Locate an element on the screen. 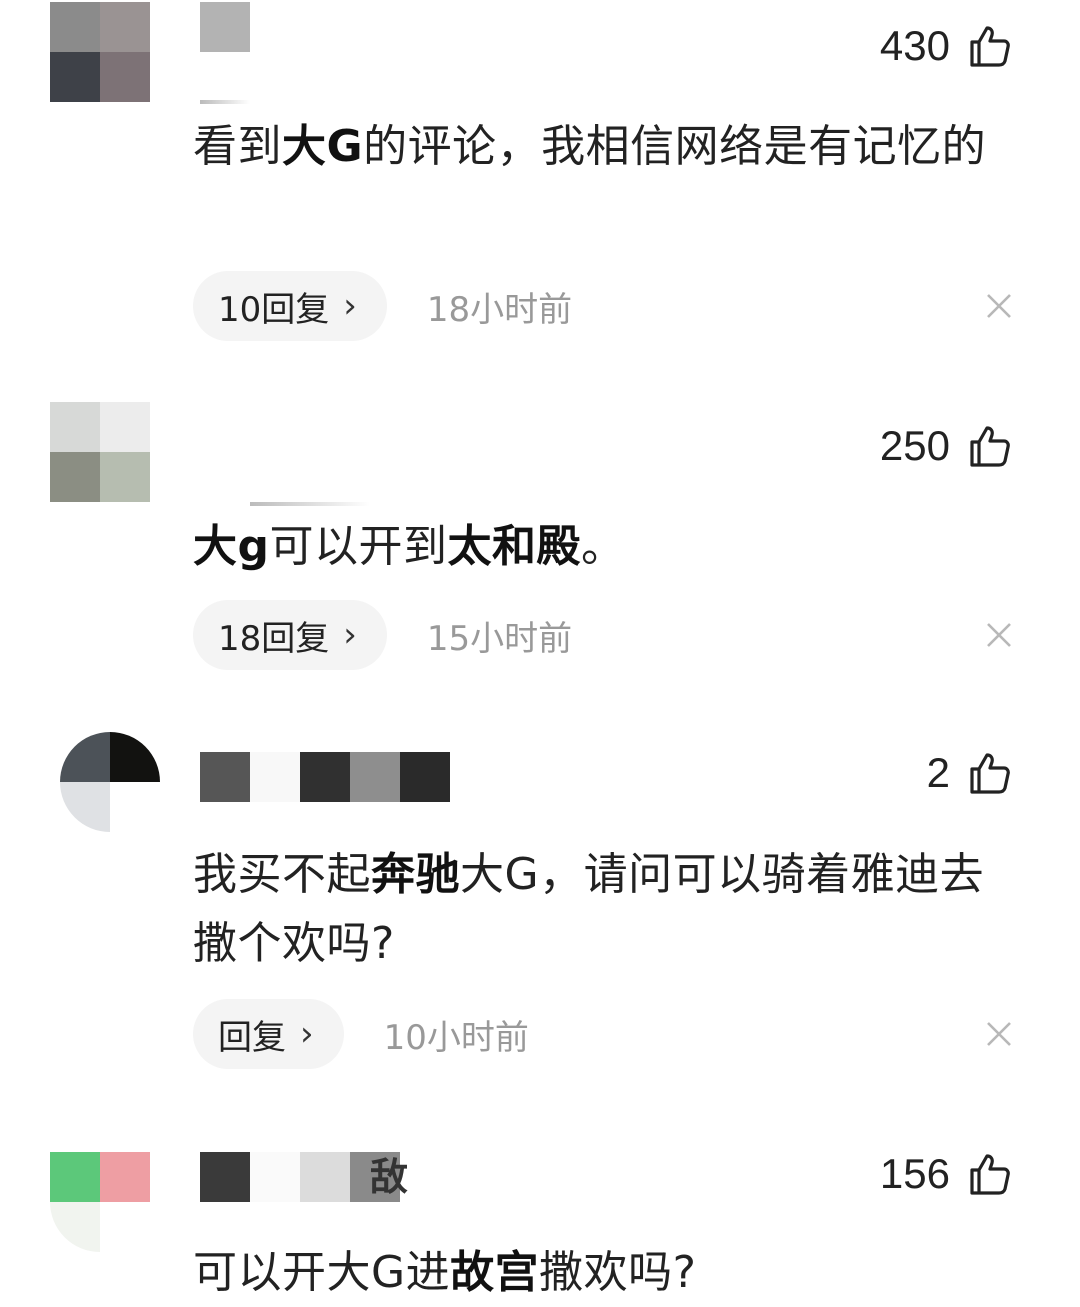 The image size is (1080, 1307). username-censored: 敌 is located at coordinates (304, 1177).